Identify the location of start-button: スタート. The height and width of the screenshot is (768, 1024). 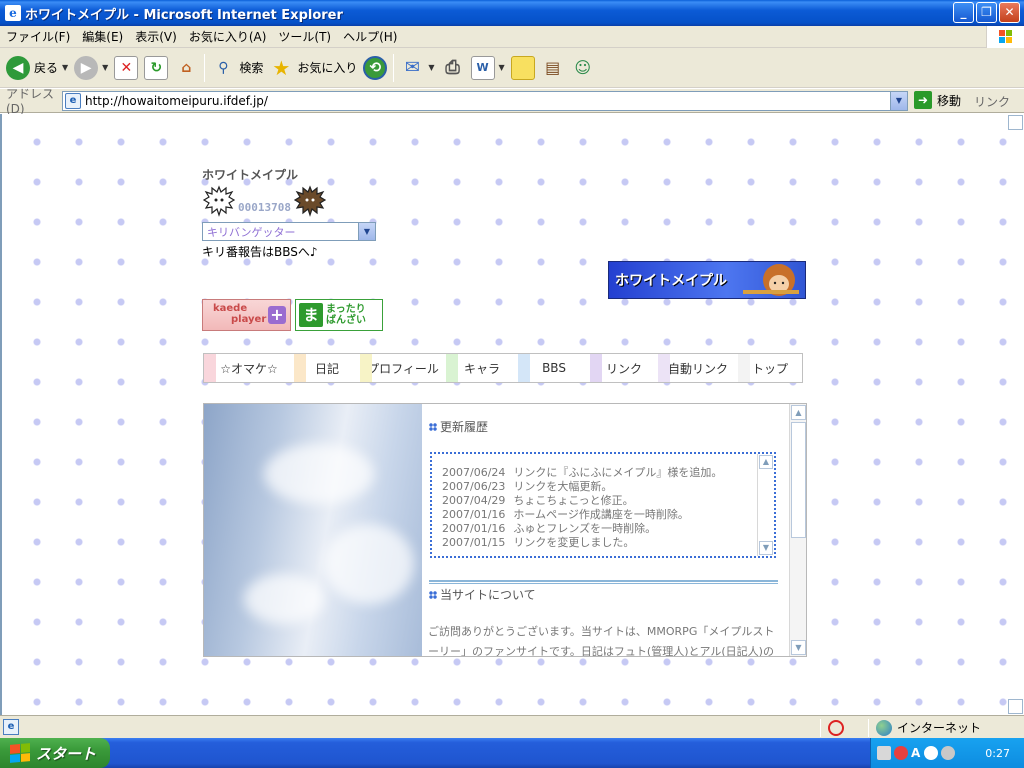
(55, 753).